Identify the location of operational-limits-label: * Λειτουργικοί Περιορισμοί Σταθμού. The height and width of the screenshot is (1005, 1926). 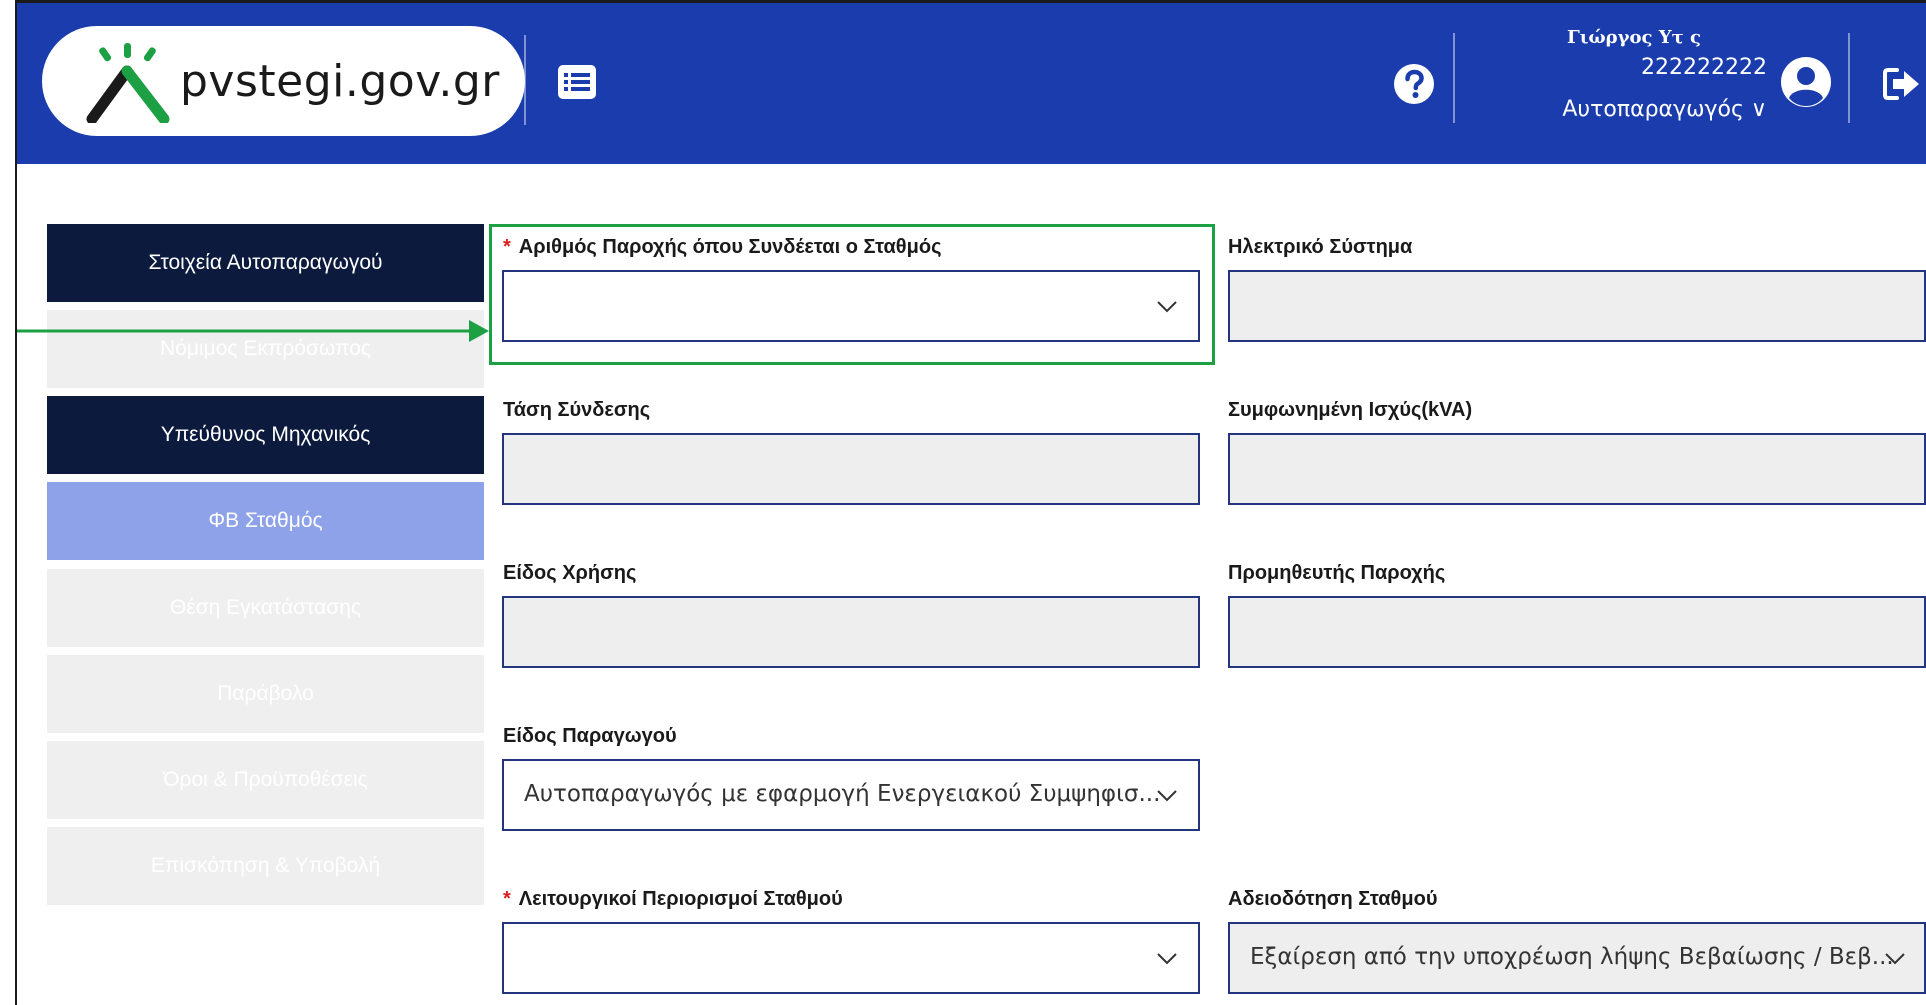
(673, 899).